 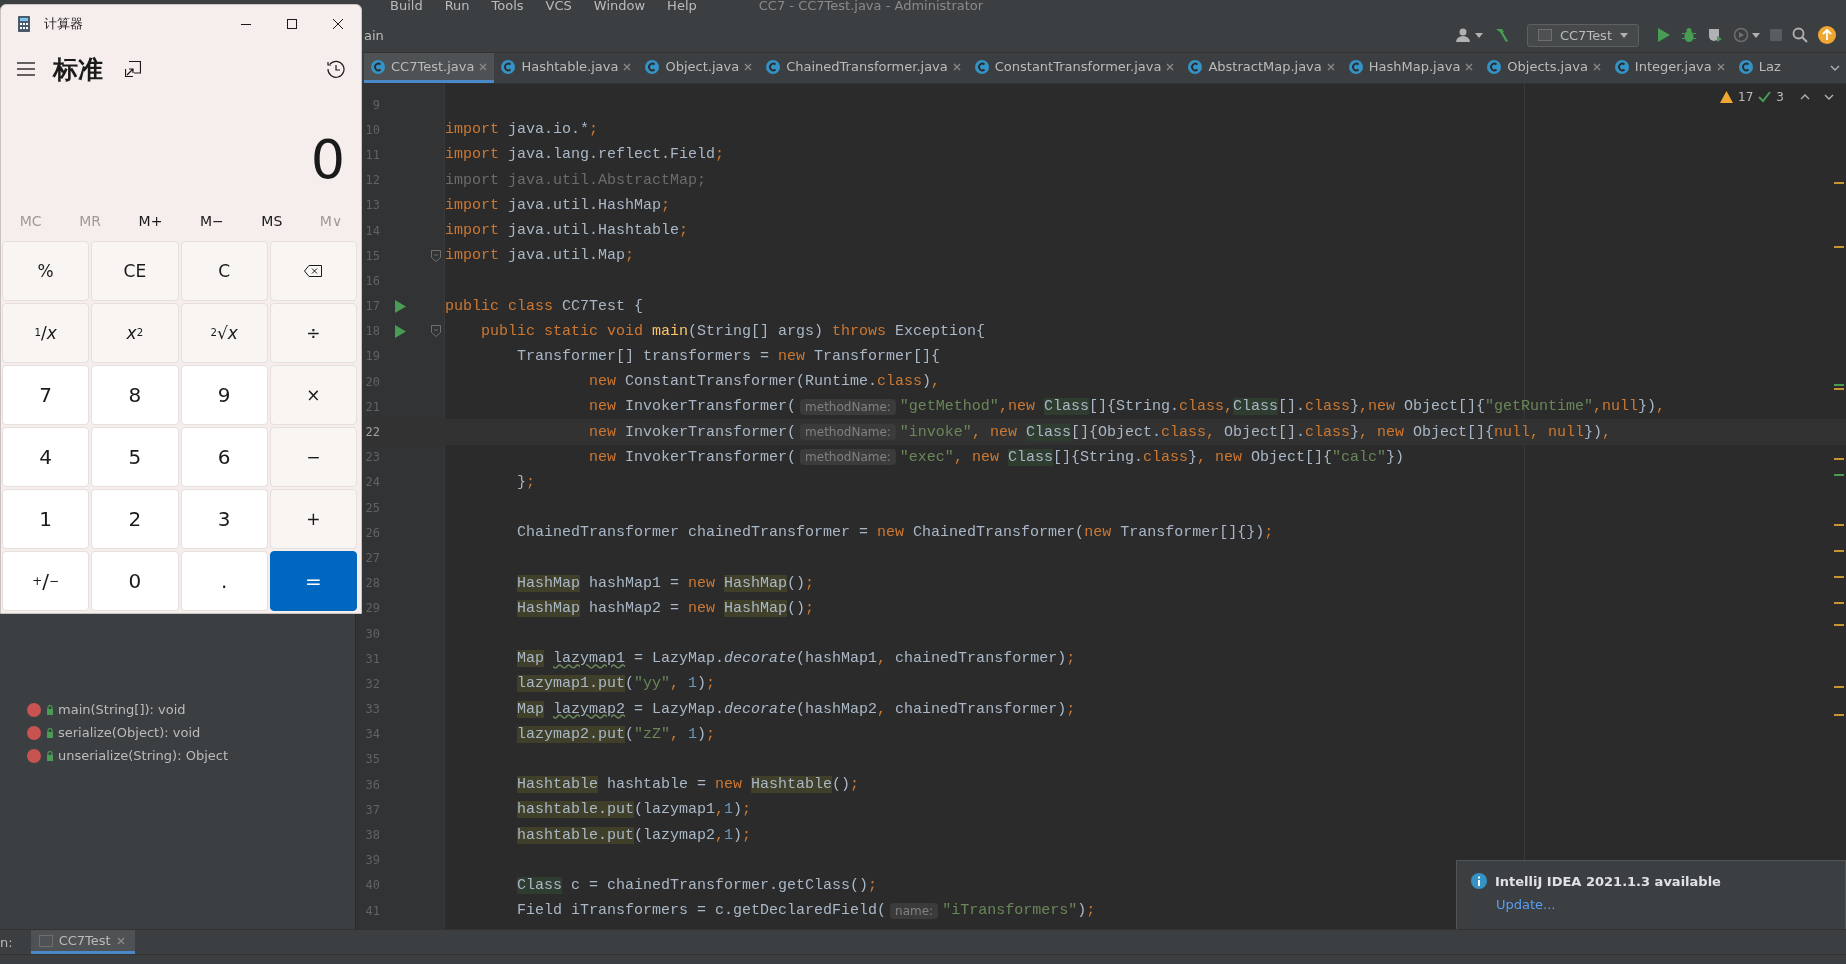 I want to click on editor-tab: HashMap.java, so click(x=1411, y=68).